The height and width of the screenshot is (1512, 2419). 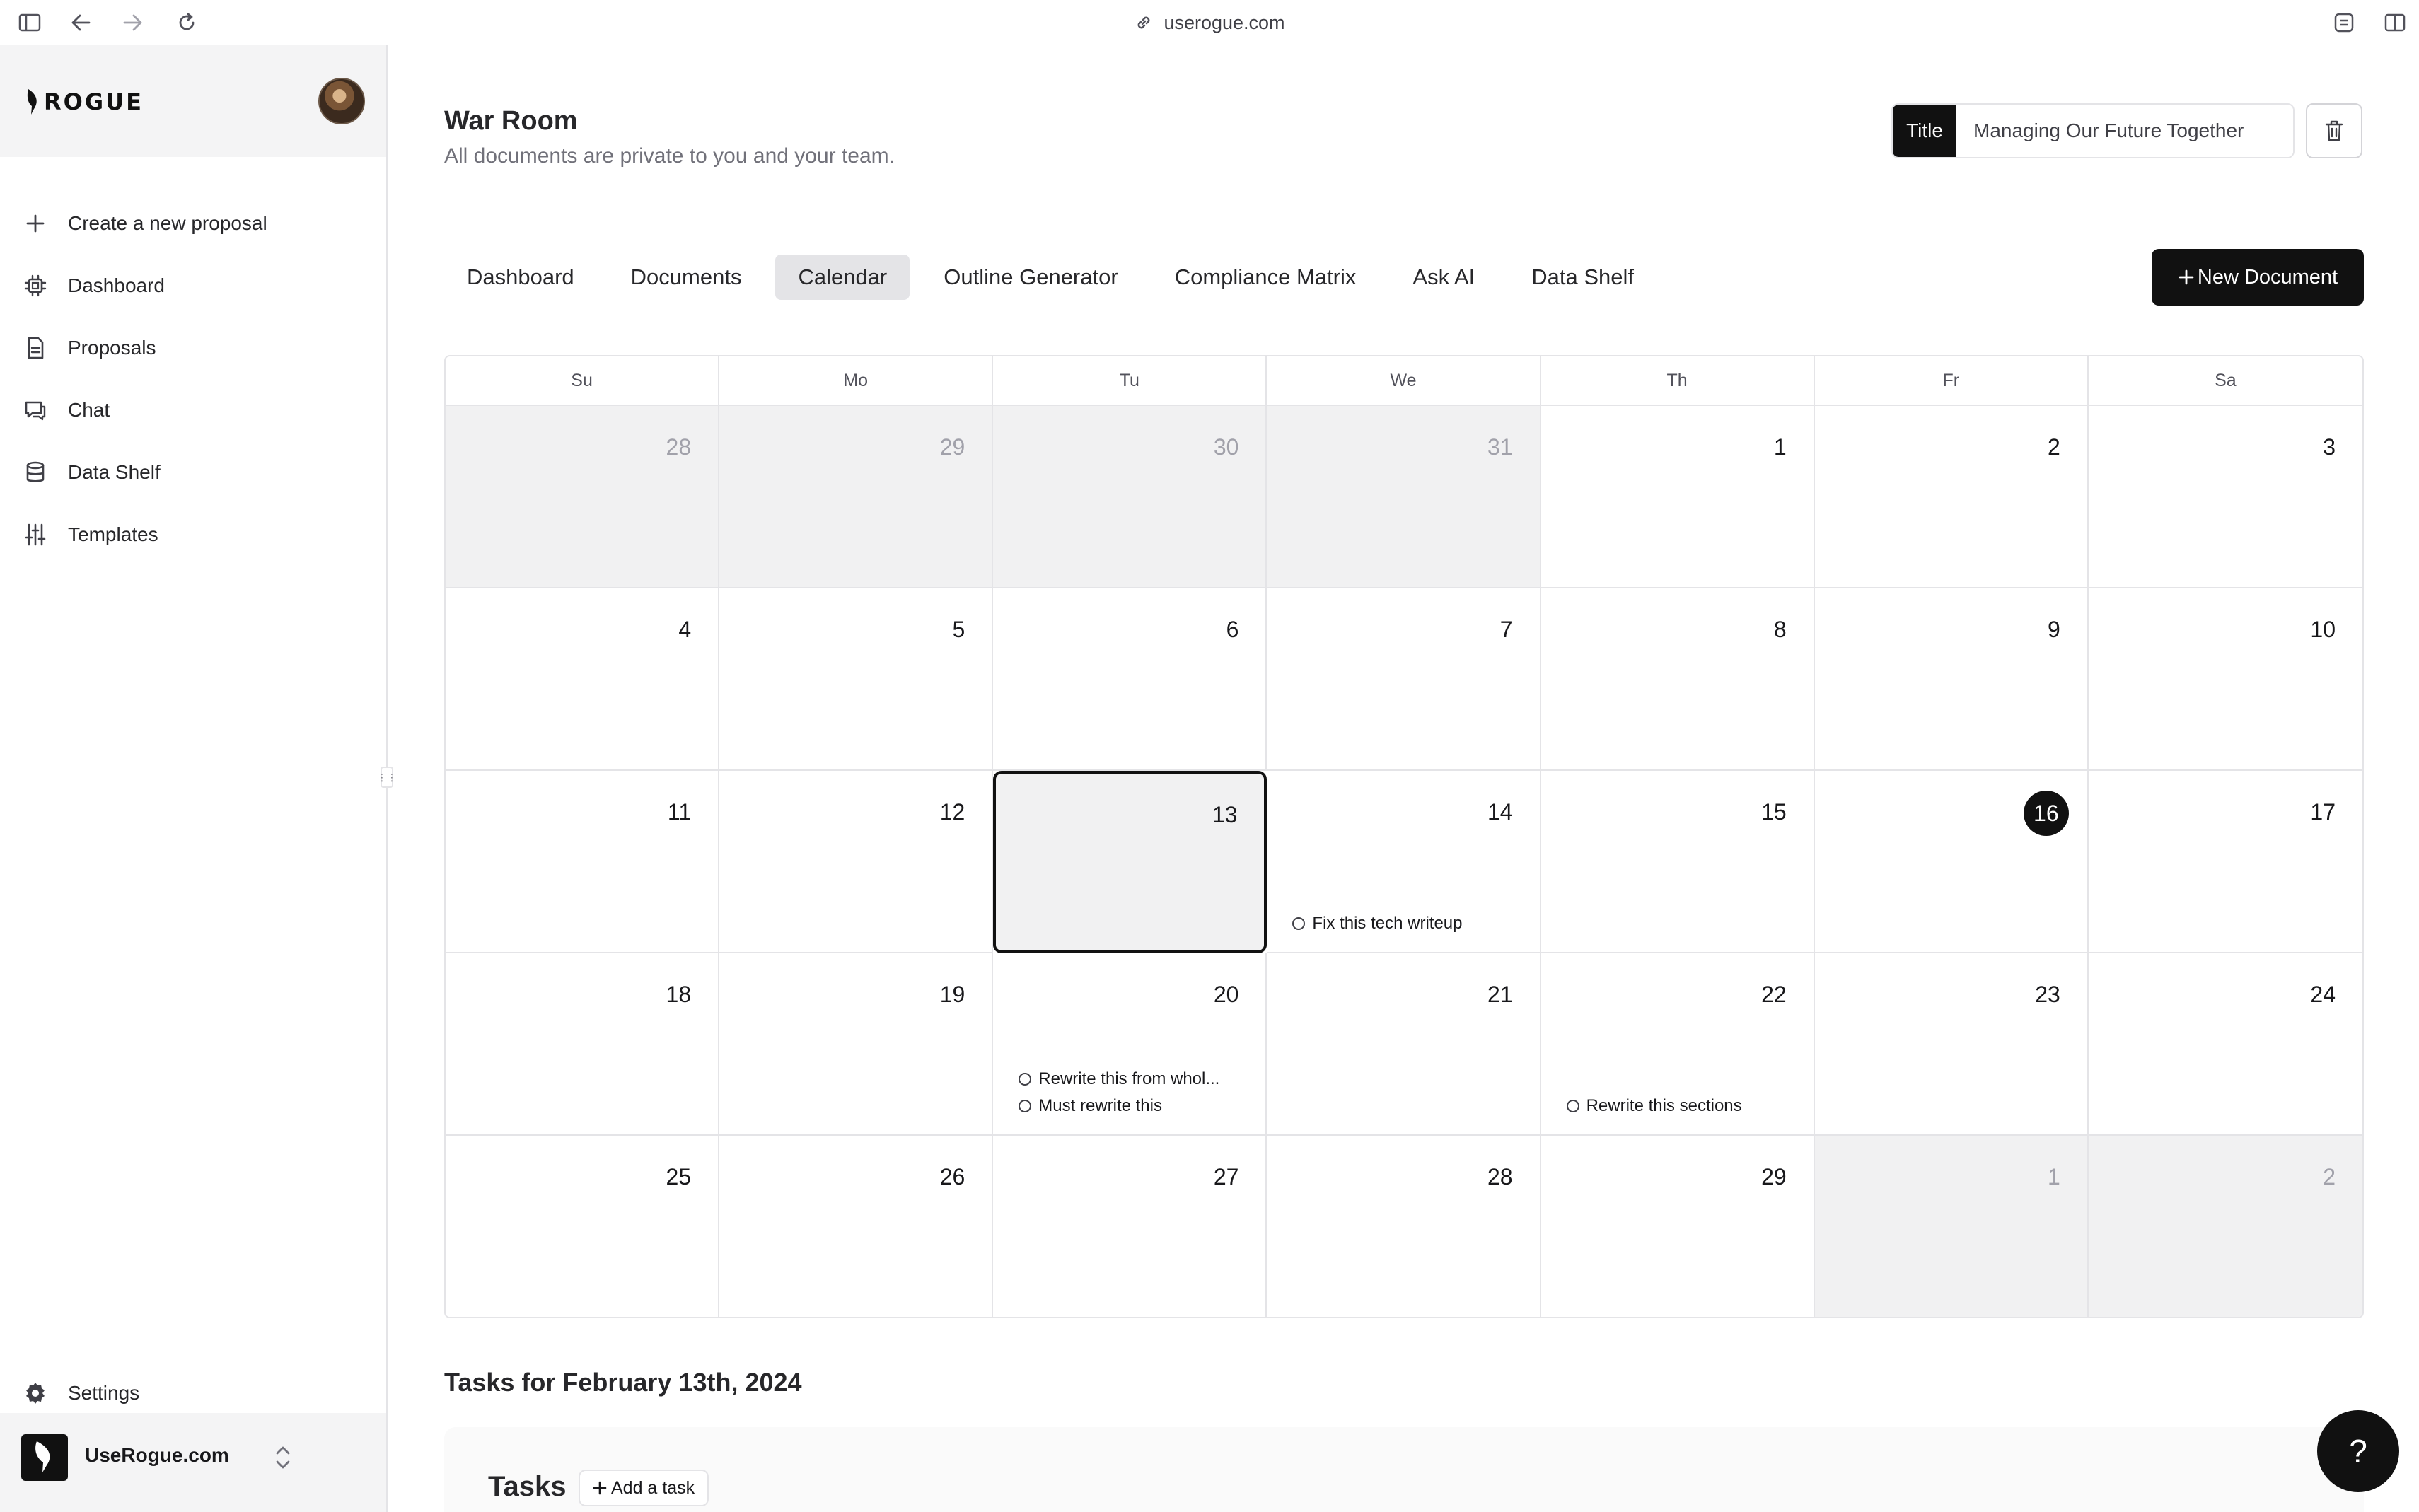 I want to click on calendar-day-cell: 12, so click(x=857, y=862).